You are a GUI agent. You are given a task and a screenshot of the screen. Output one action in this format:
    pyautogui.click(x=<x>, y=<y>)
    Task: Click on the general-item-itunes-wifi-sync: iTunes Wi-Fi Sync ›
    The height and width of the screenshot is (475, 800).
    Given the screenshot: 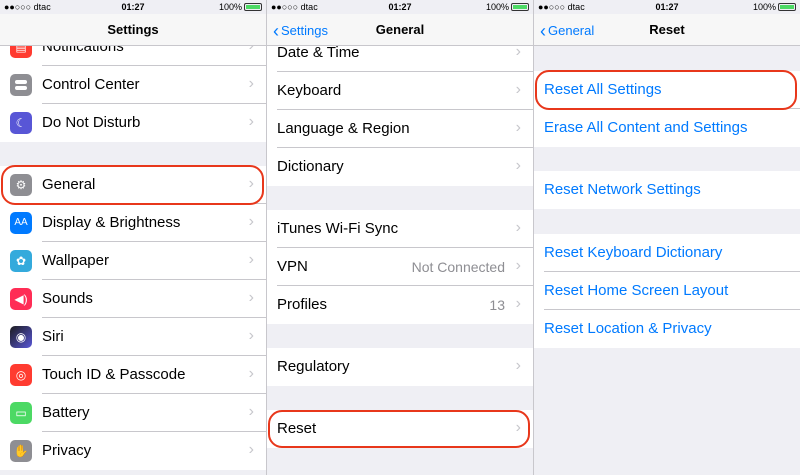 What is the action you would take?
    pyautogui.click(x=400, y=229)
    